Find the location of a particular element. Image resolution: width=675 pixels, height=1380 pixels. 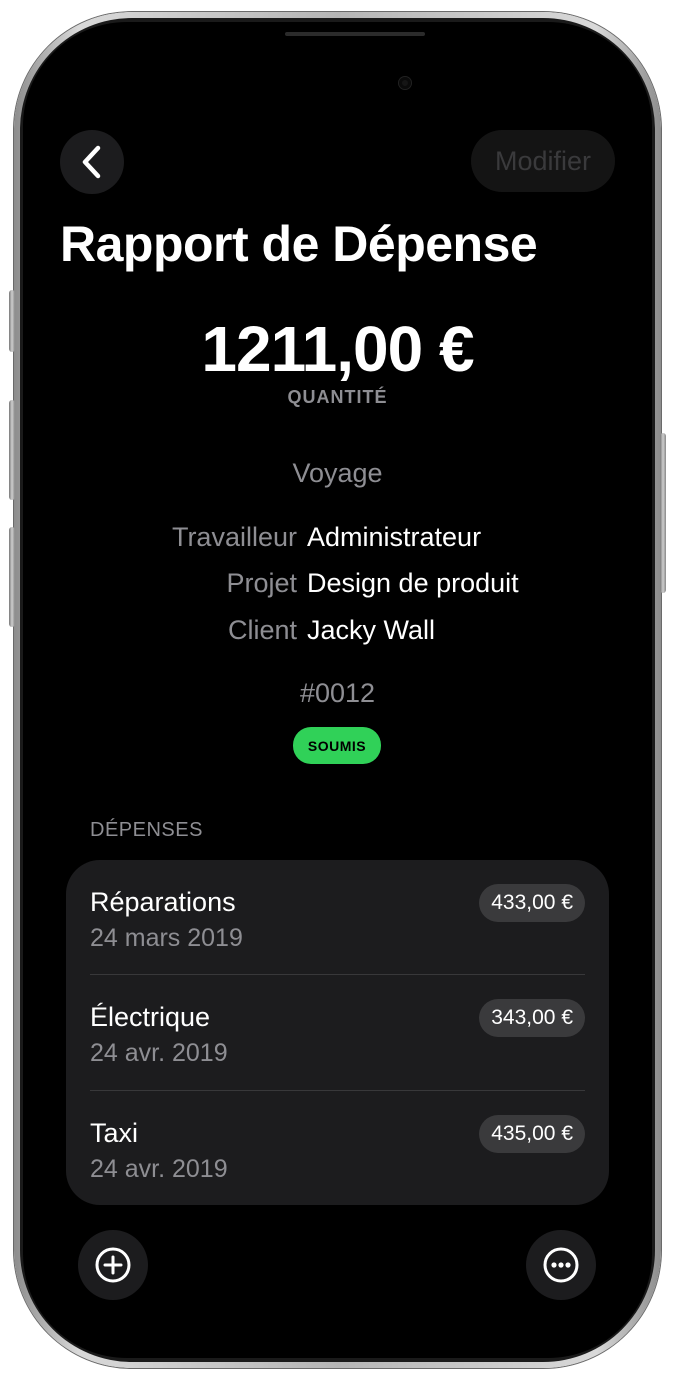

expense-item-electric: Électrique 24 avr. 2019 343,00 € is located at coordinates (337, 1032).